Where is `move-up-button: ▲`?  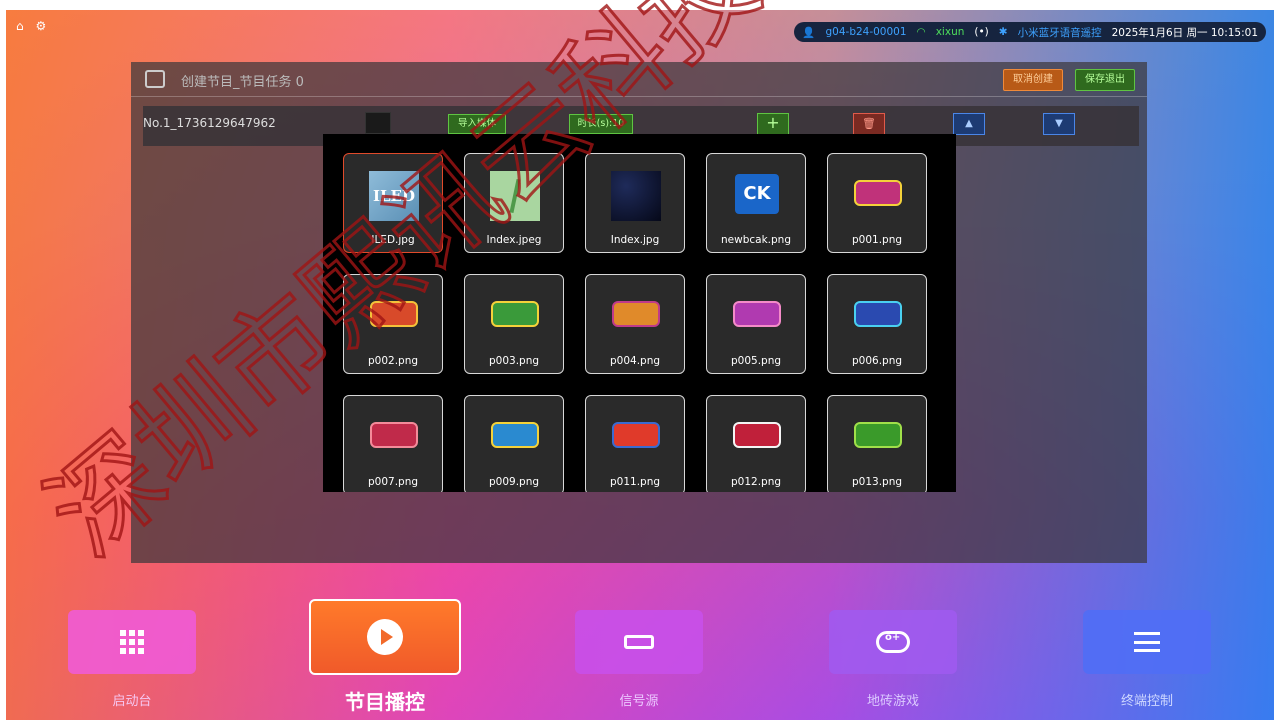
move-up-button: ▲ is located at coordinates (969, 124).